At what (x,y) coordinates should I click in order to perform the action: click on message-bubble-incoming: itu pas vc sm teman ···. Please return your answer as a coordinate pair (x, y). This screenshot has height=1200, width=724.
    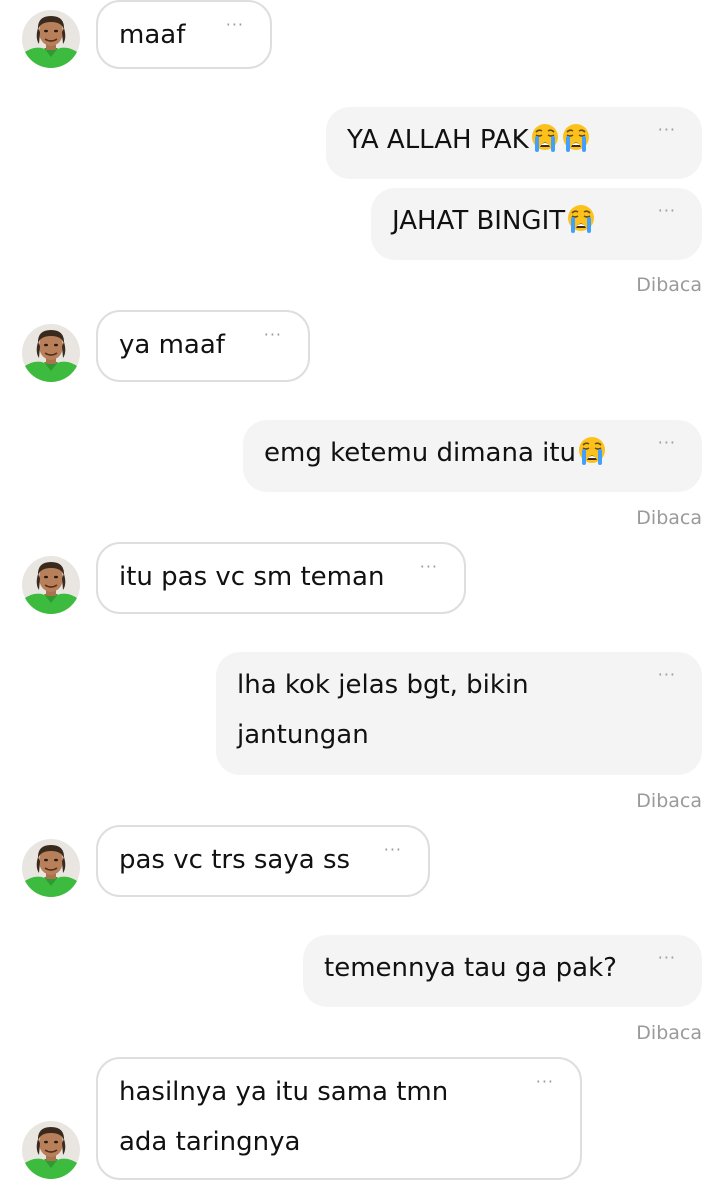
    Looking at the image, I should click on (281, 578).